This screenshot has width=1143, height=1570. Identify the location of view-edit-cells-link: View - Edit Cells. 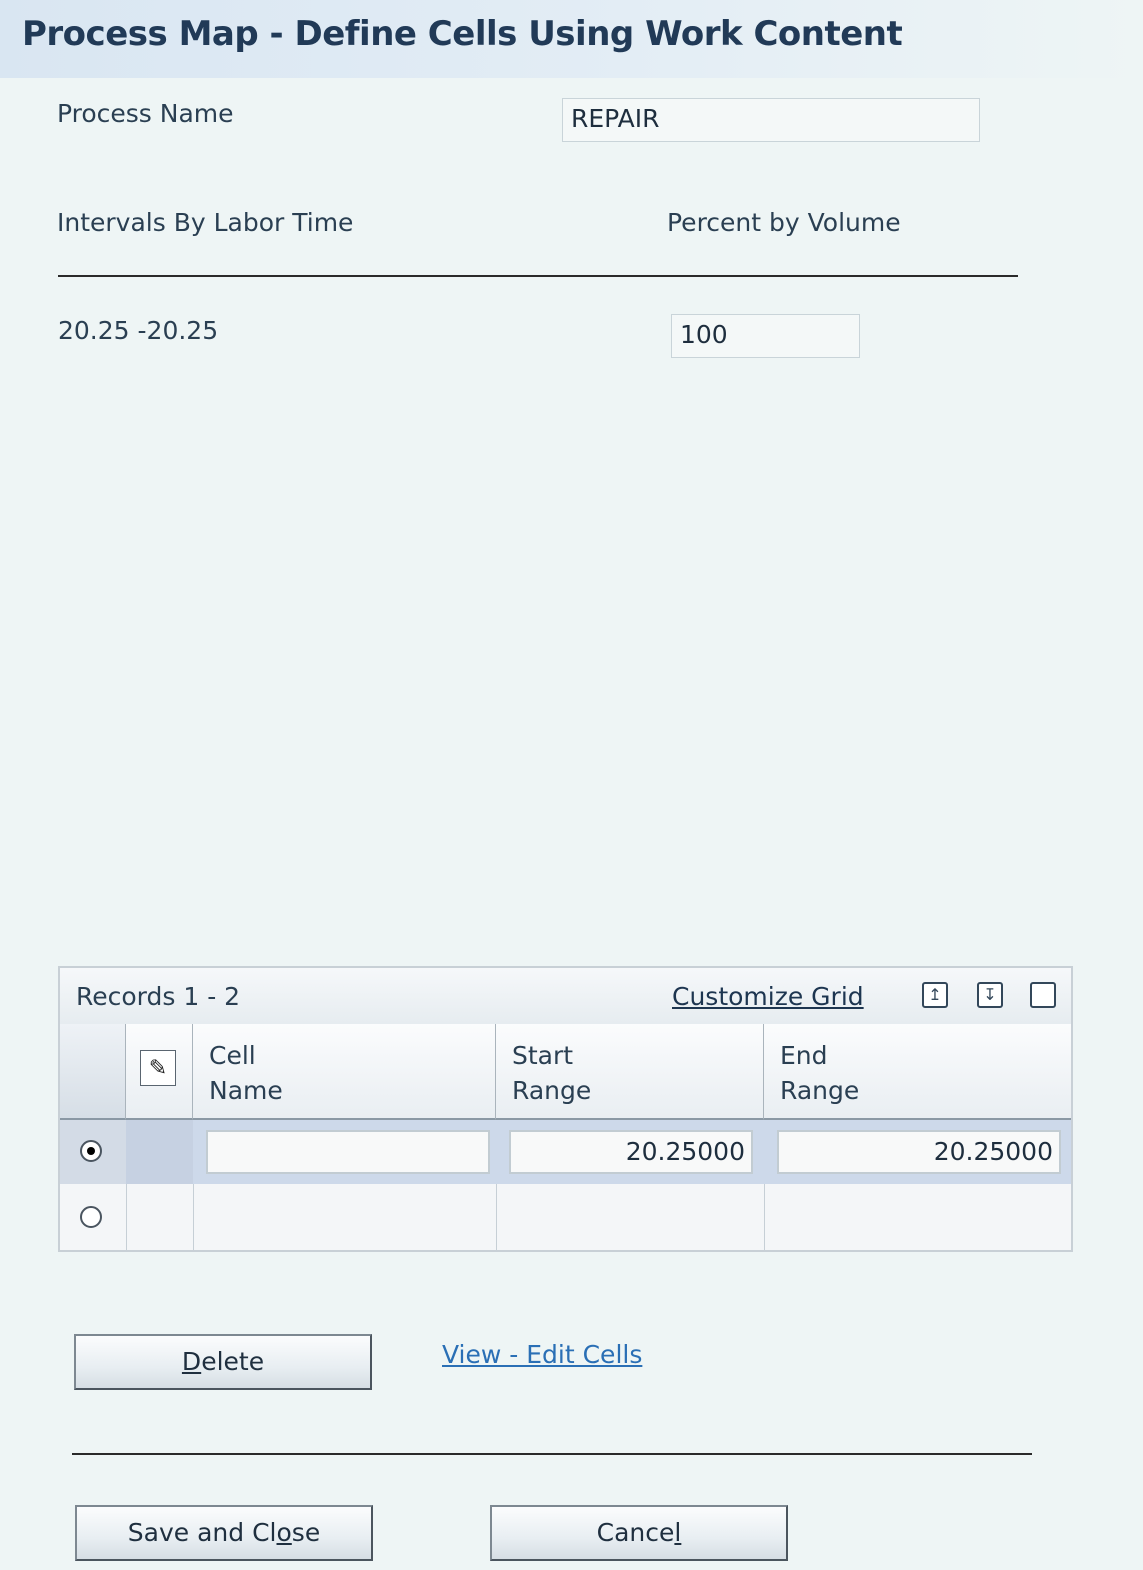
(542, 1354).